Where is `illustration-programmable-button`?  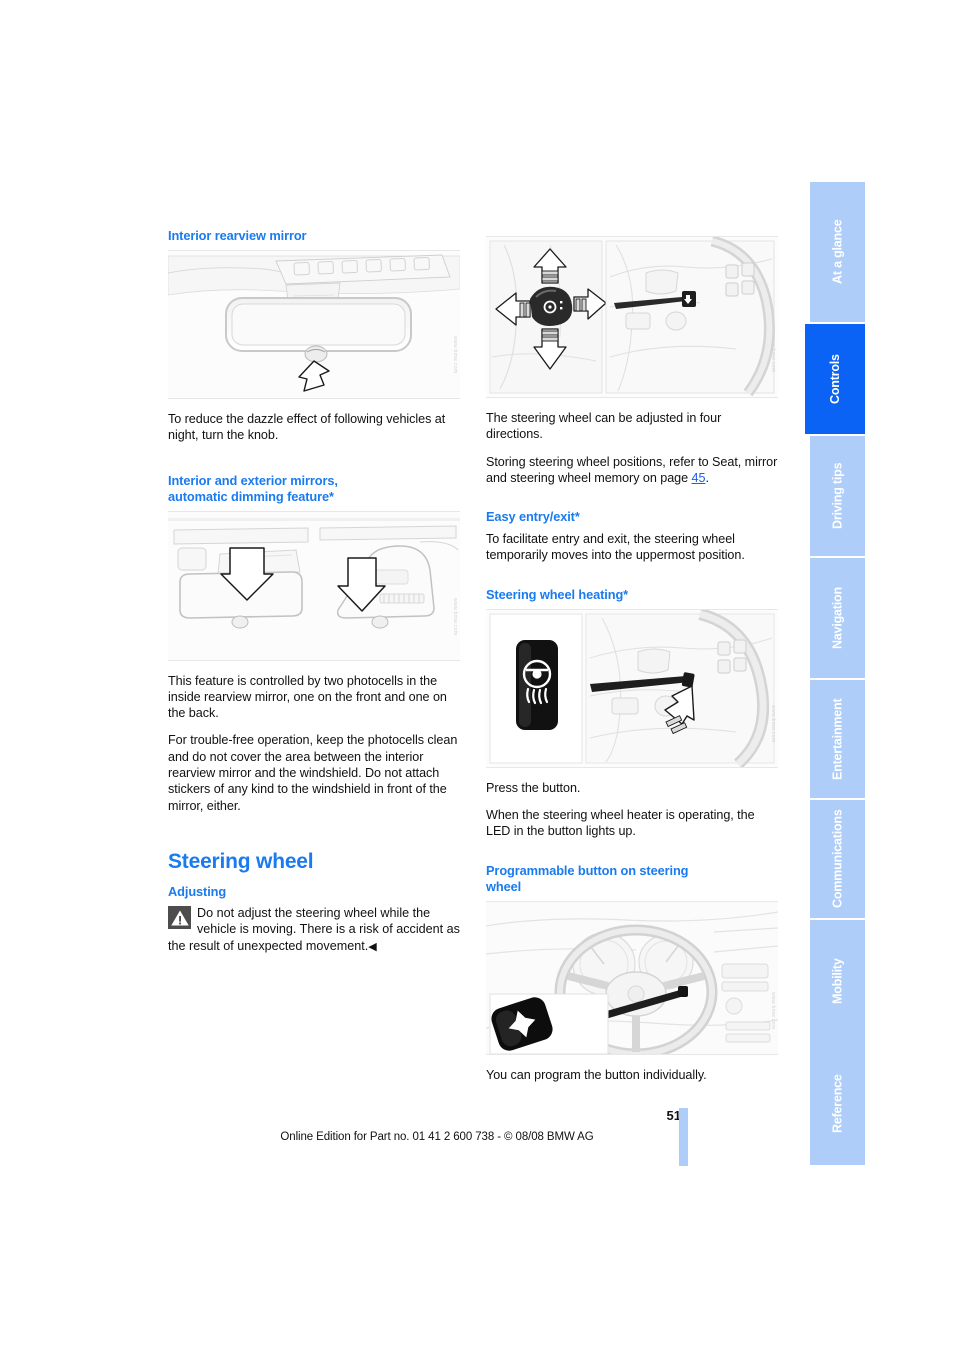 illustration-programmable-button is located at coordinates (632, 977).